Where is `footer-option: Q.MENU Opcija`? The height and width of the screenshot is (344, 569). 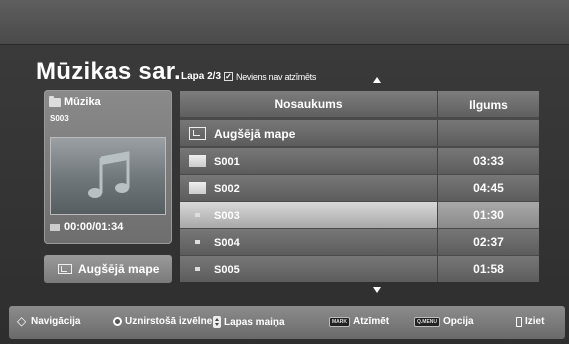
footer-option: Q.MENU Opcija is located at coordinates (444, 321).